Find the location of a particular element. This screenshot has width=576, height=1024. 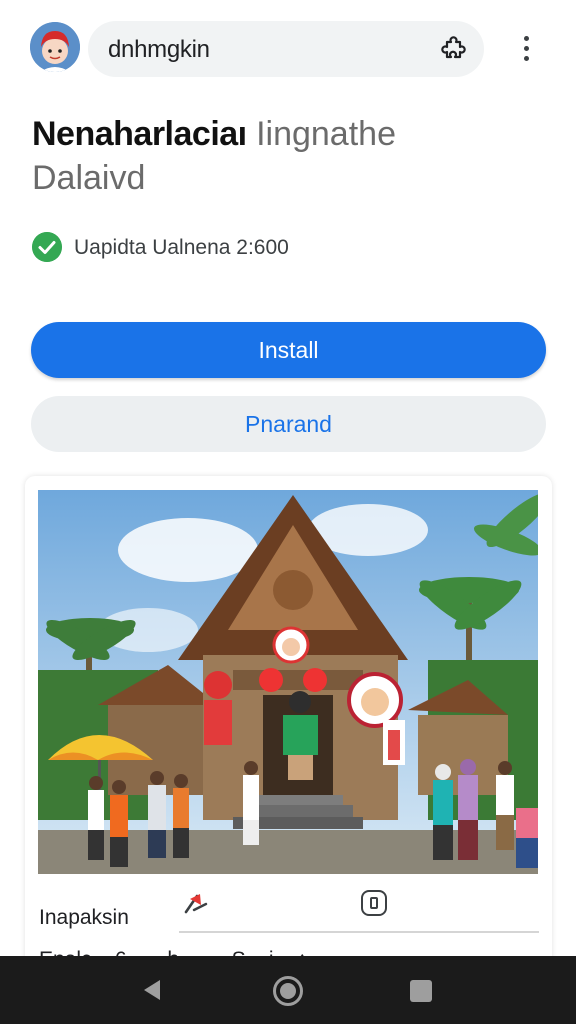

avatar-icon is located at coordinates (55, 47).